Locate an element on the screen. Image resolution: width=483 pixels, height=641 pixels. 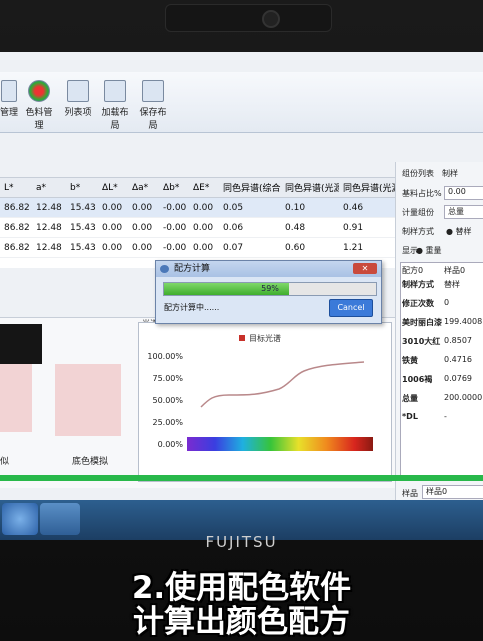
base-ratio-label: 基料占比% is located at coordinates (422, 193).